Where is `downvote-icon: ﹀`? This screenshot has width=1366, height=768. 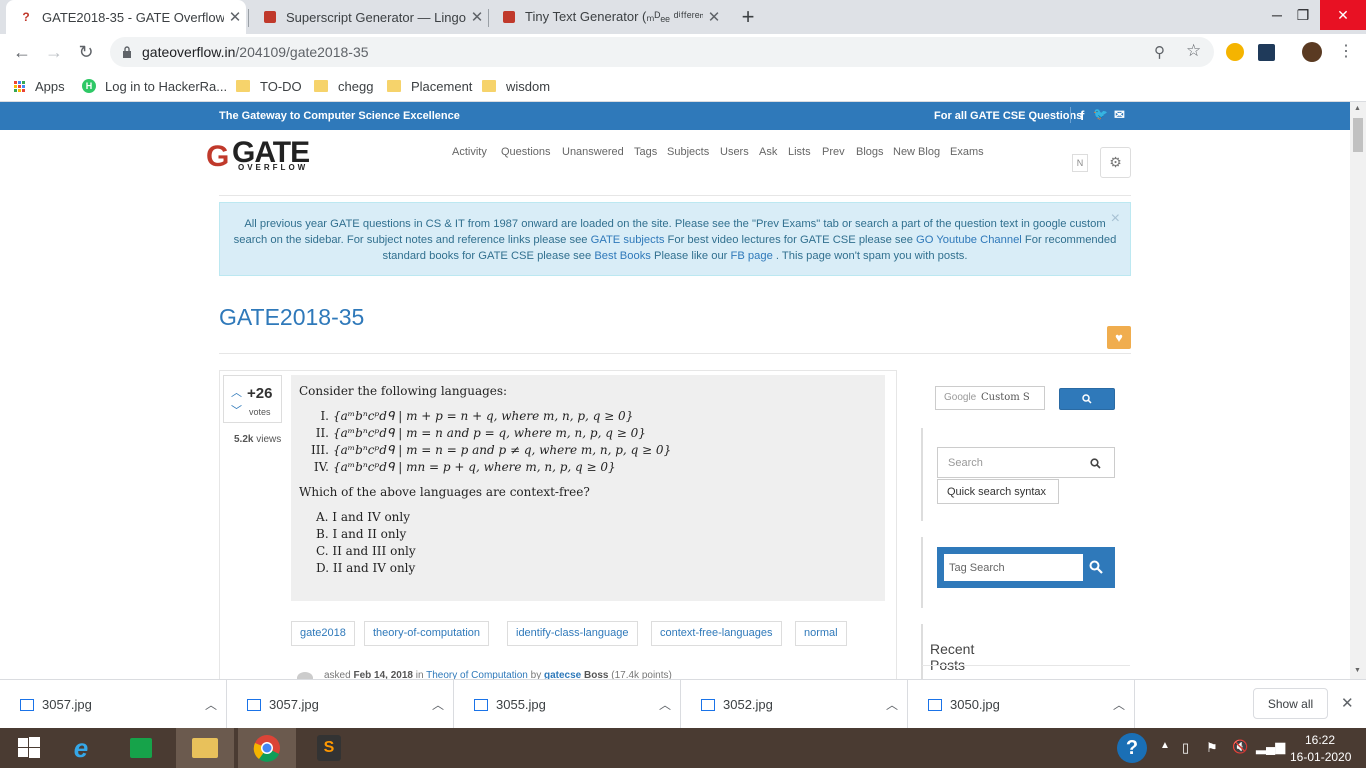
downvote-icon: ﹀ is located at coordinates (236, 410).